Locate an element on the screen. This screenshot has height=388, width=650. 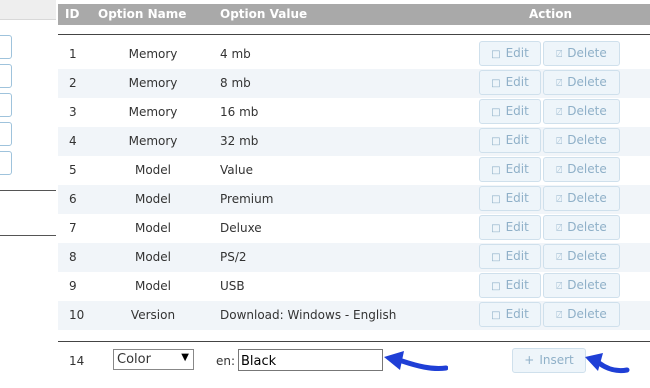
table-bottom-rule is located at coordinates (354, 341).